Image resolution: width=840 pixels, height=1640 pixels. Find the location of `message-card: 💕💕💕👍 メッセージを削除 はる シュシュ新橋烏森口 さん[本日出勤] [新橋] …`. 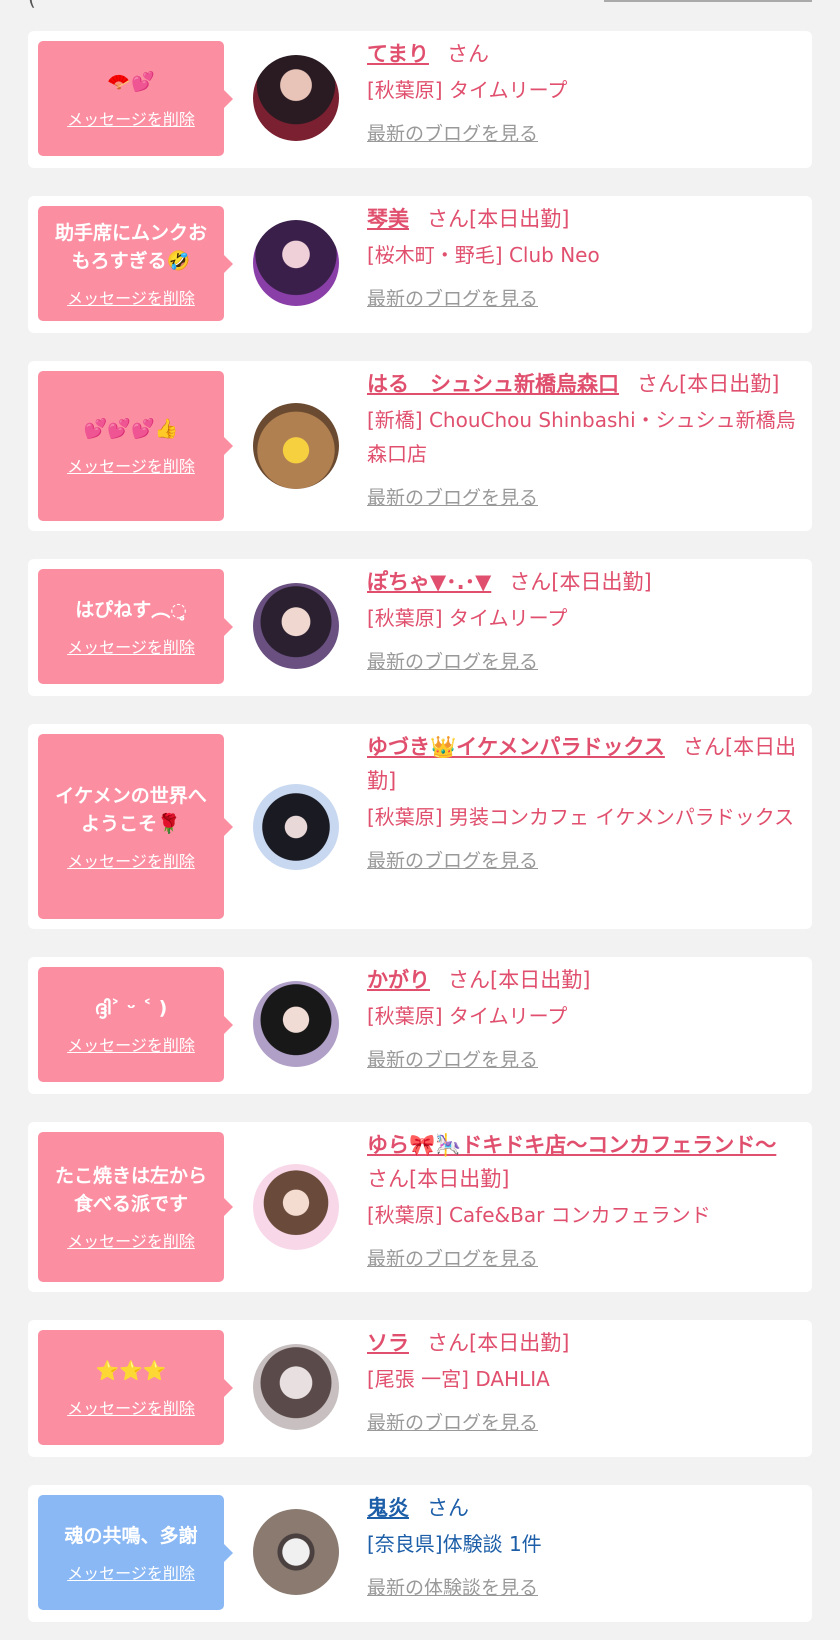

message-card: 💕💕💕👍 メッセージを削除 はる シュシュ新橋烏森口 さん[本日出勤] [新橋] … is located at coordinates (420, 446).